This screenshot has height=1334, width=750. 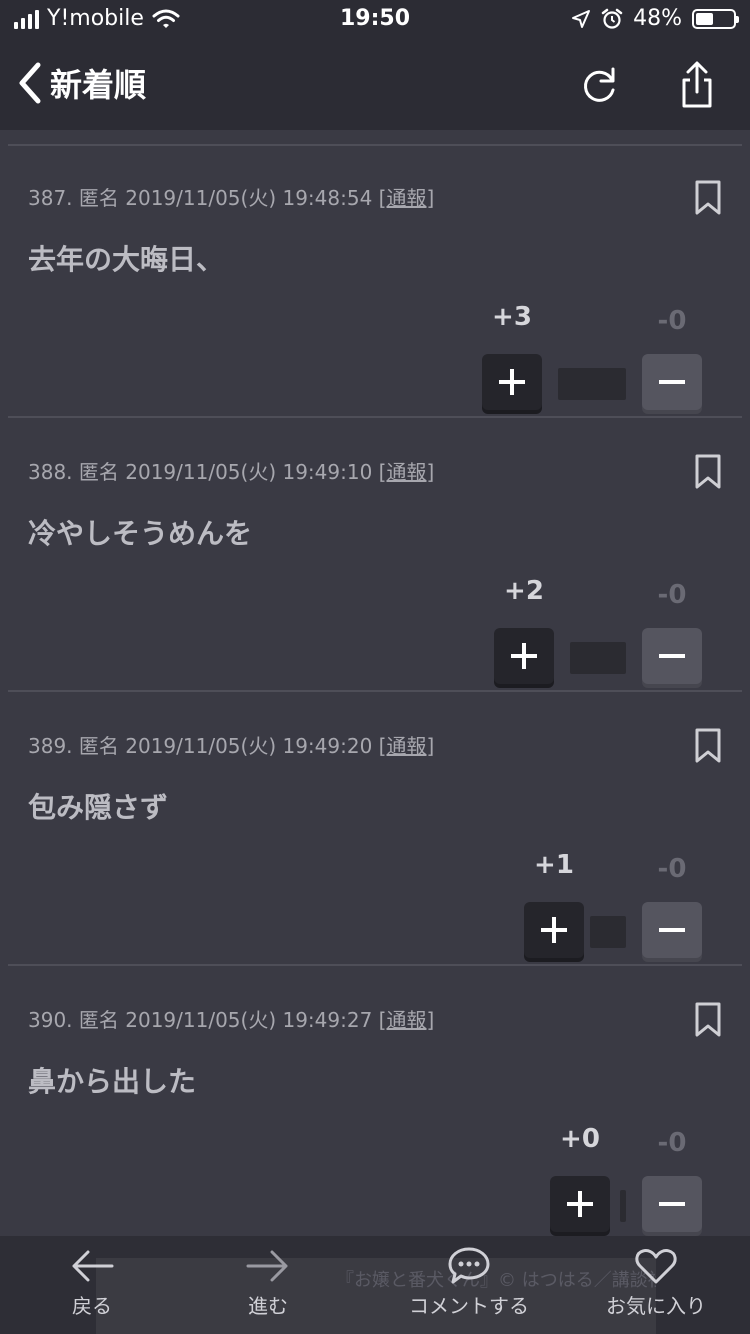 What do you see at coordinates (376, 1296) in the screenshot?
I see `ad-banner: 『お嬢と番犬くん』© はつはる／講談社` at bounding box center [376, 1296].